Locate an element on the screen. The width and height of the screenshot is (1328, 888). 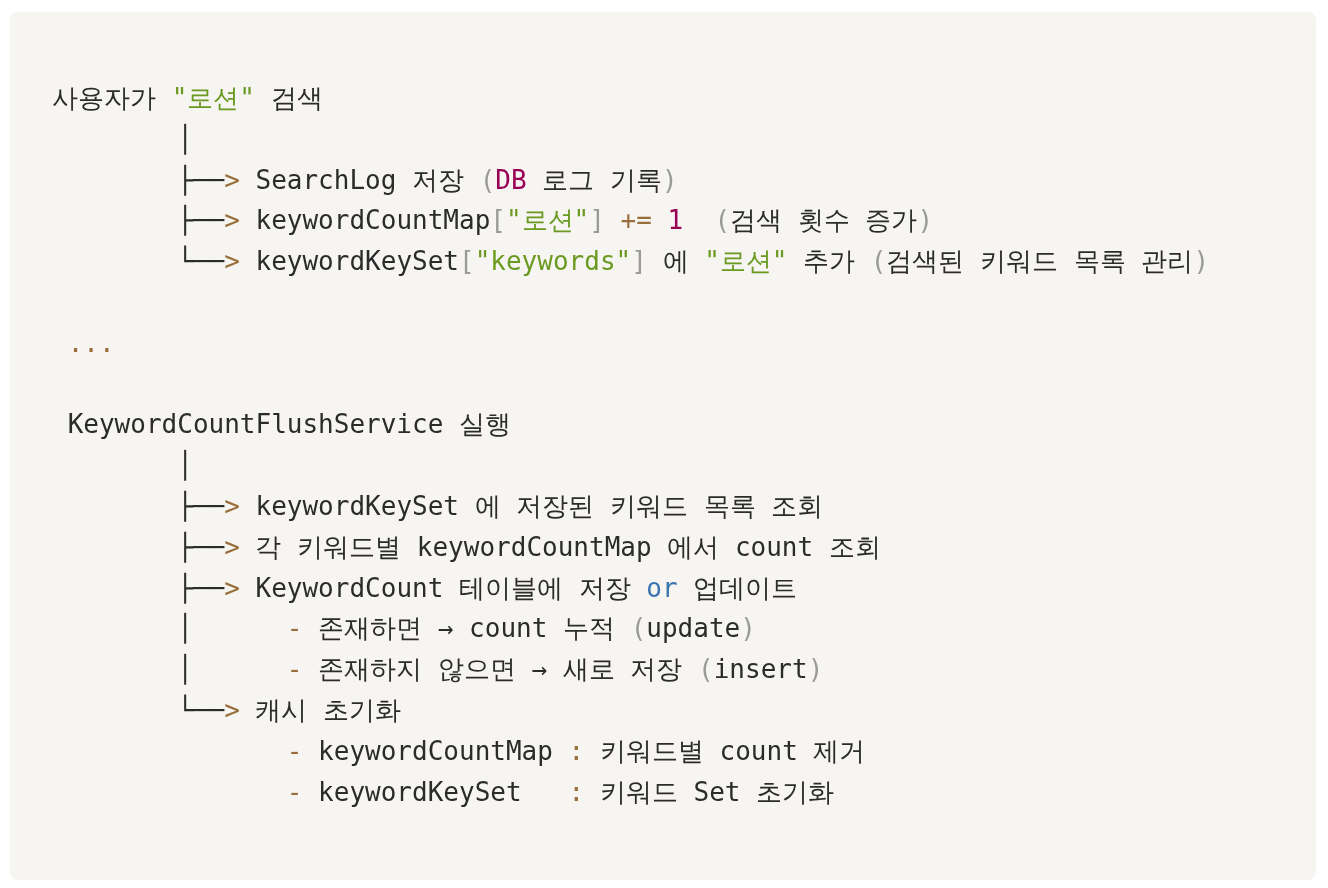
code-line: KeywordCountFlushService 실행 is located at coordinates (288, 425).